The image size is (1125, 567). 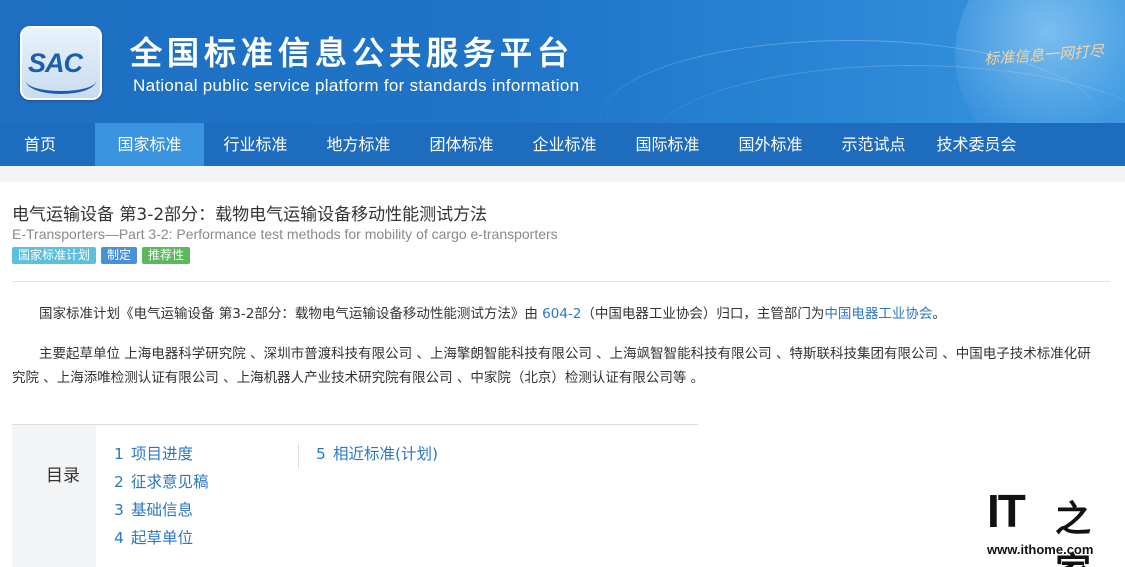 What do you see at coordinates (166, 255) in the screenshot?
I see `tag-nature: 推荐性` at bounding box center [166, 255].